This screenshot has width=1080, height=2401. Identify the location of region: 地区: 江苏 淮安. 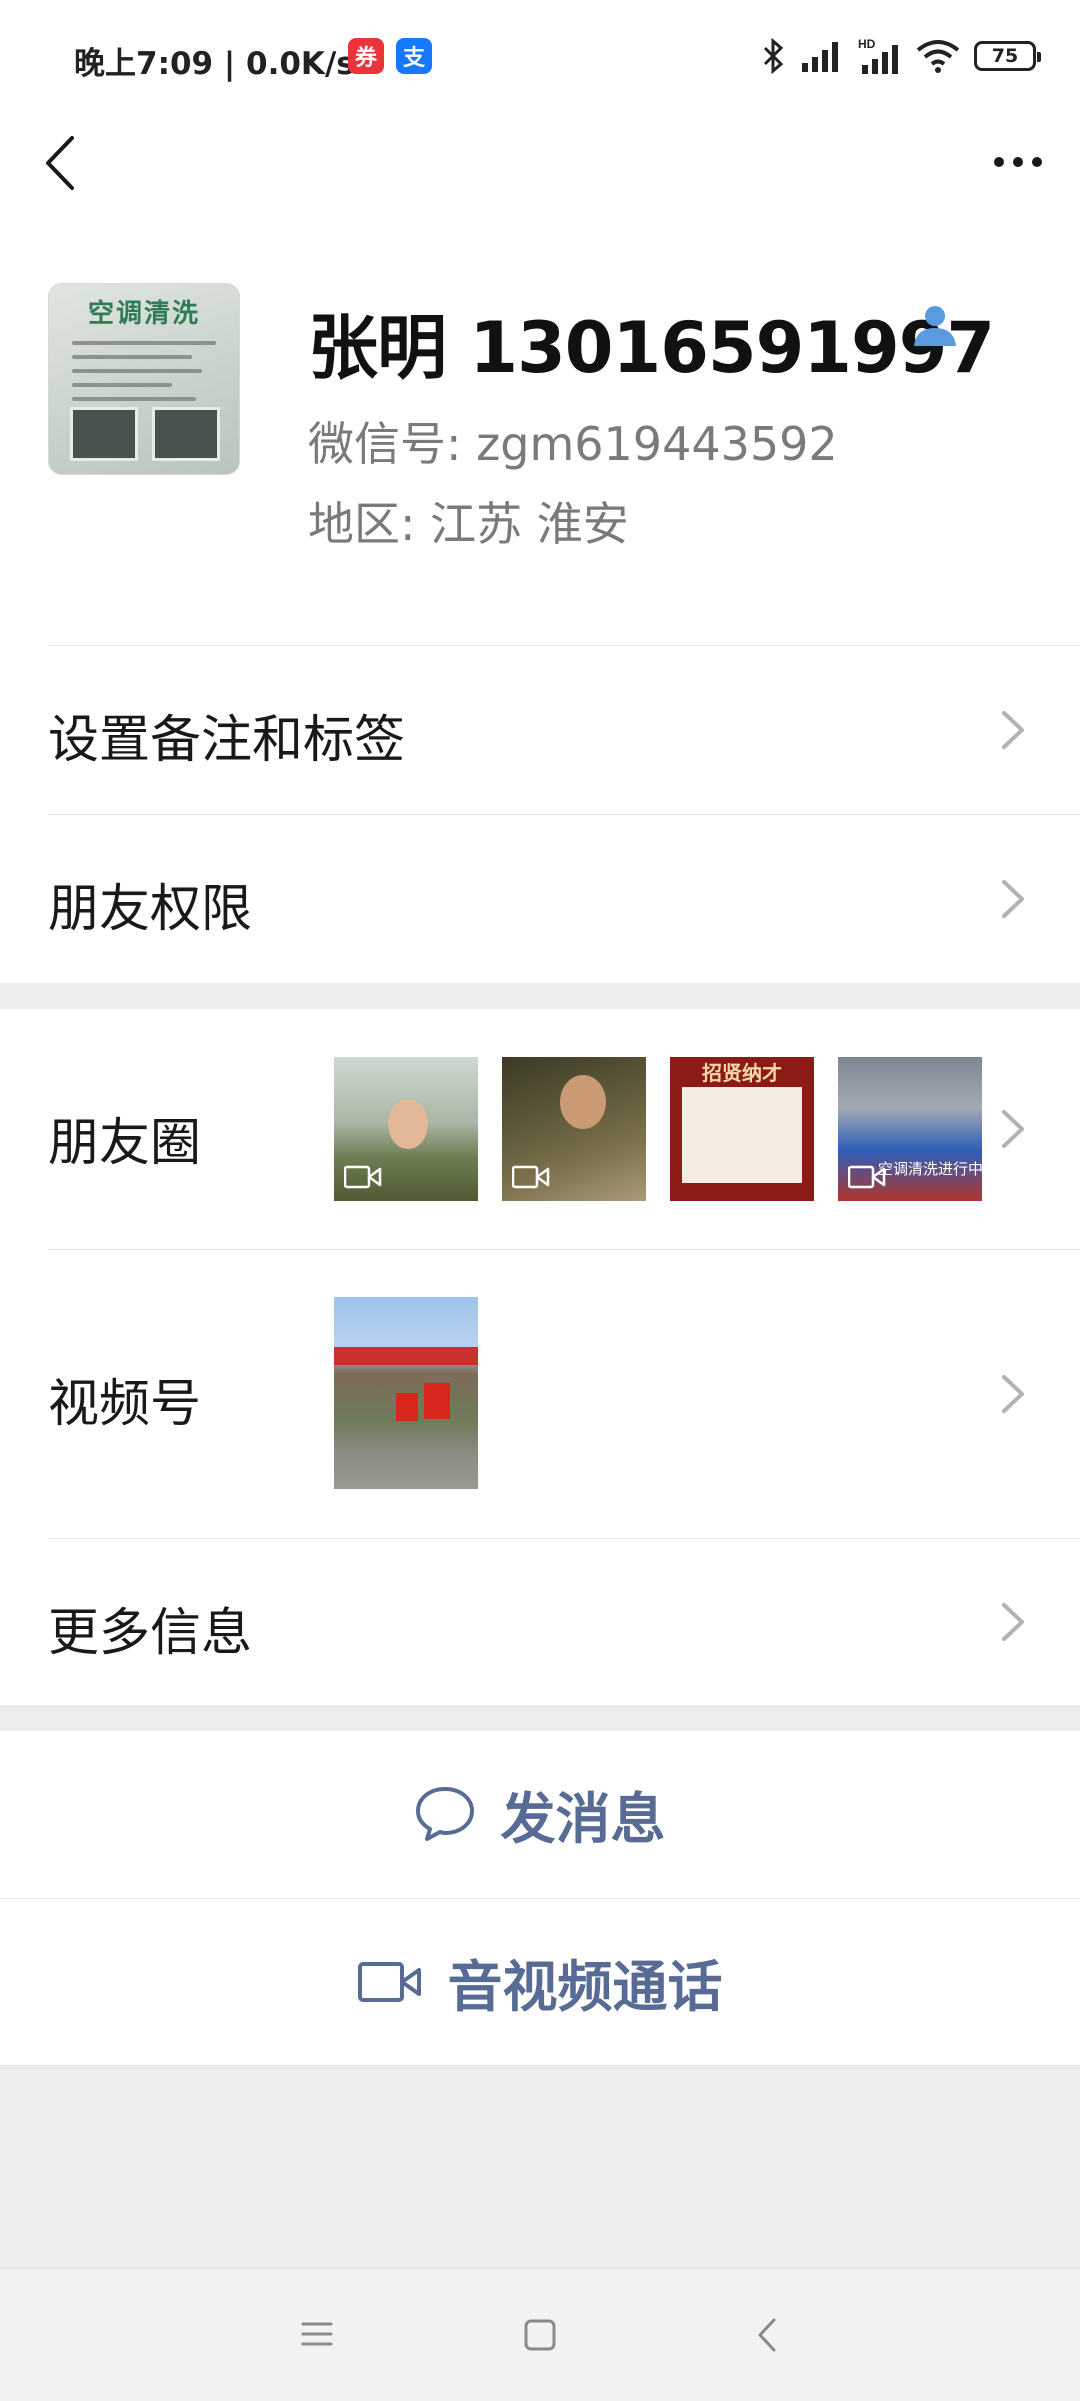
(468, 524).